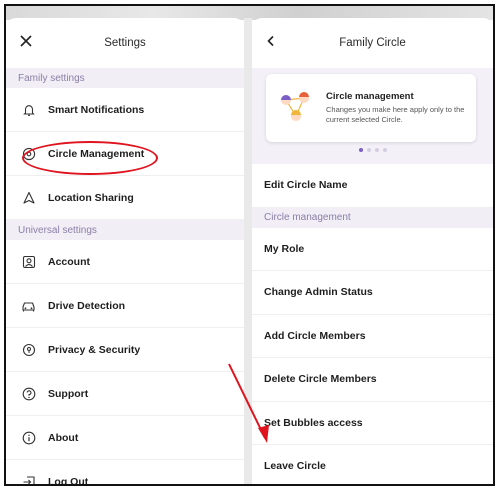  I want to click on menu-item-about: About, so click(125, 438).